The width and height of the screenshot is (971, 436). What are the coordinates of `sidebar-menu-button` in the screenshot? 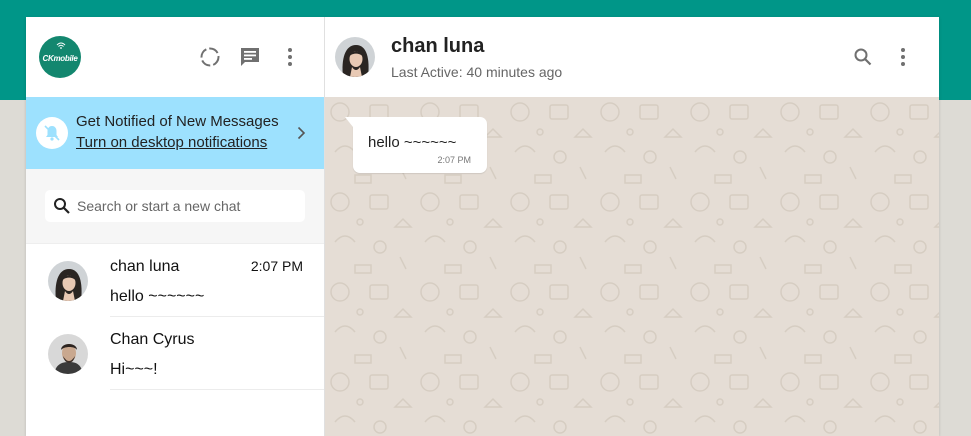 It's located at (290, 57).